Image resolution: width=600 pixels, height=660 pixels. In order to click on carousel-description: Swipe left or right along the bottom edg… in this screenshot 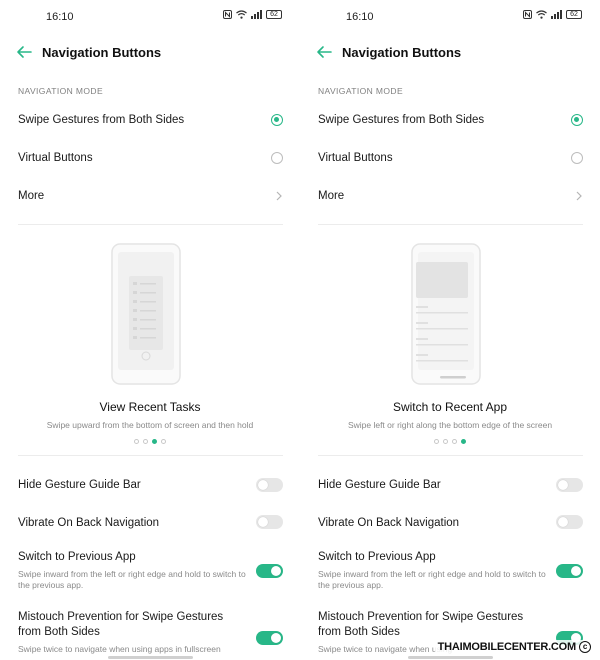, I will do `click(450, 425)`.